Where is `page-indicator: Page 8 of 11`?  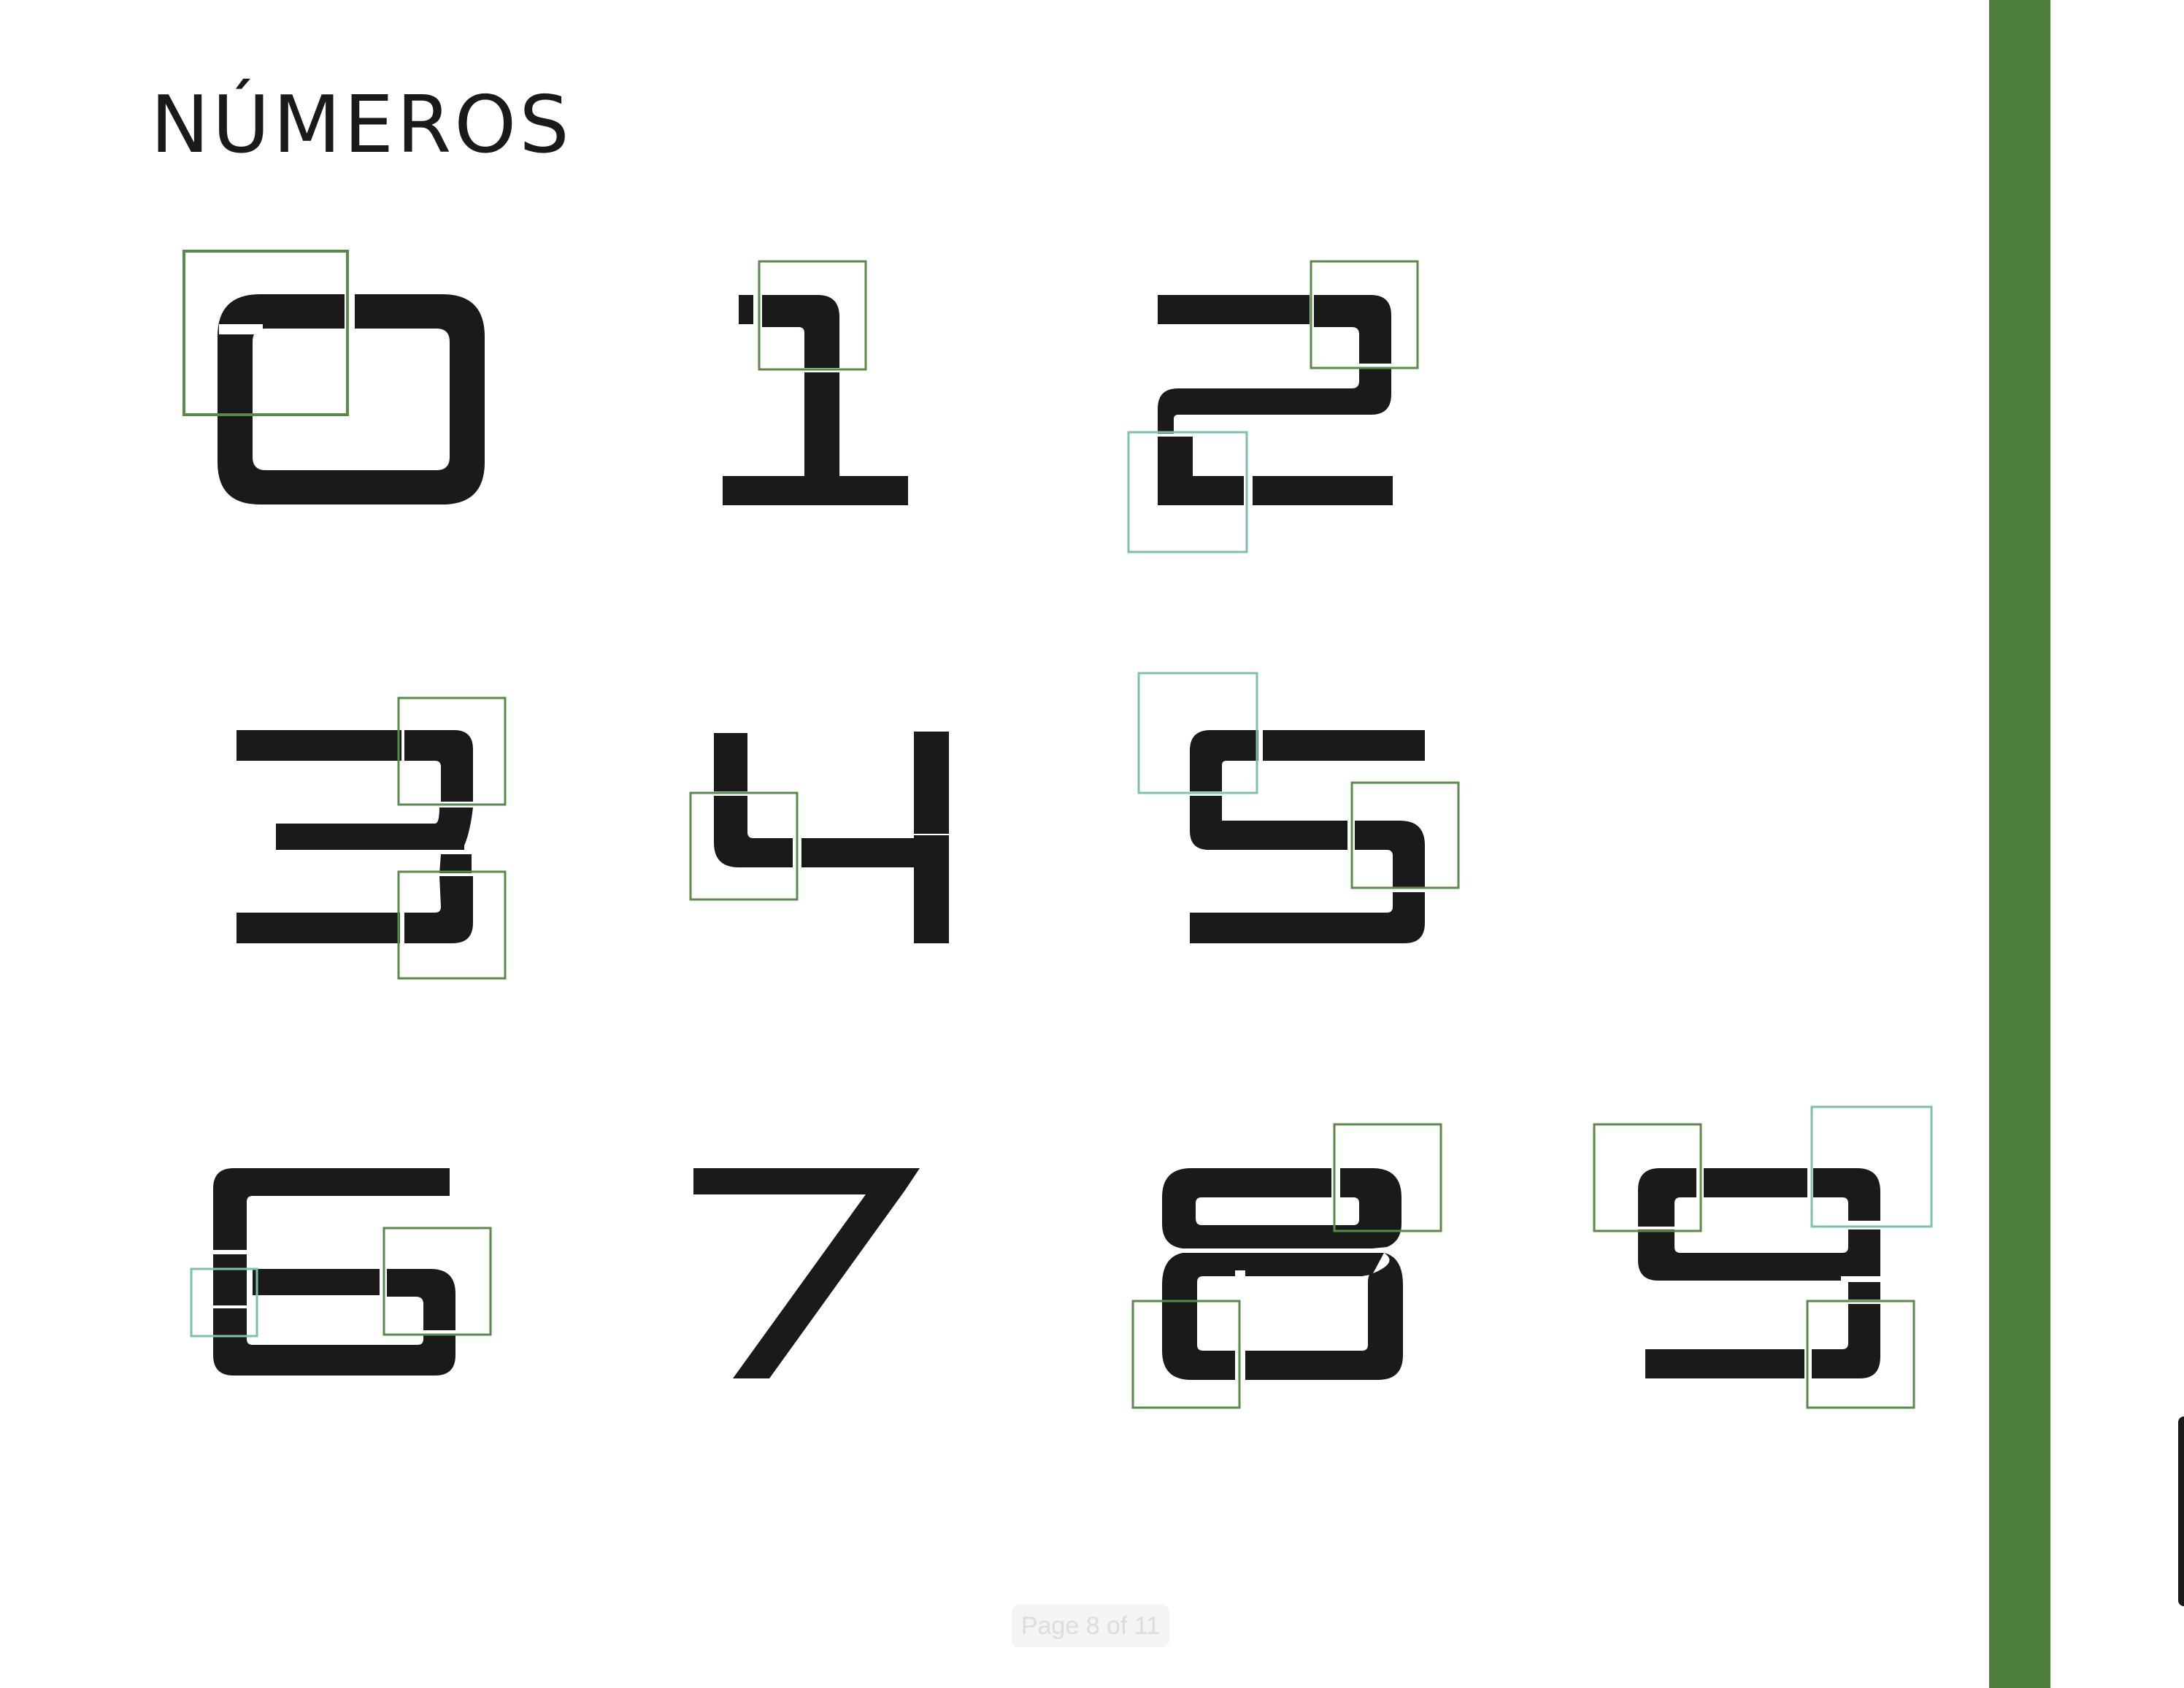
page-indicator: Page 8 of 11 is located at coordinates (1091, 1626).